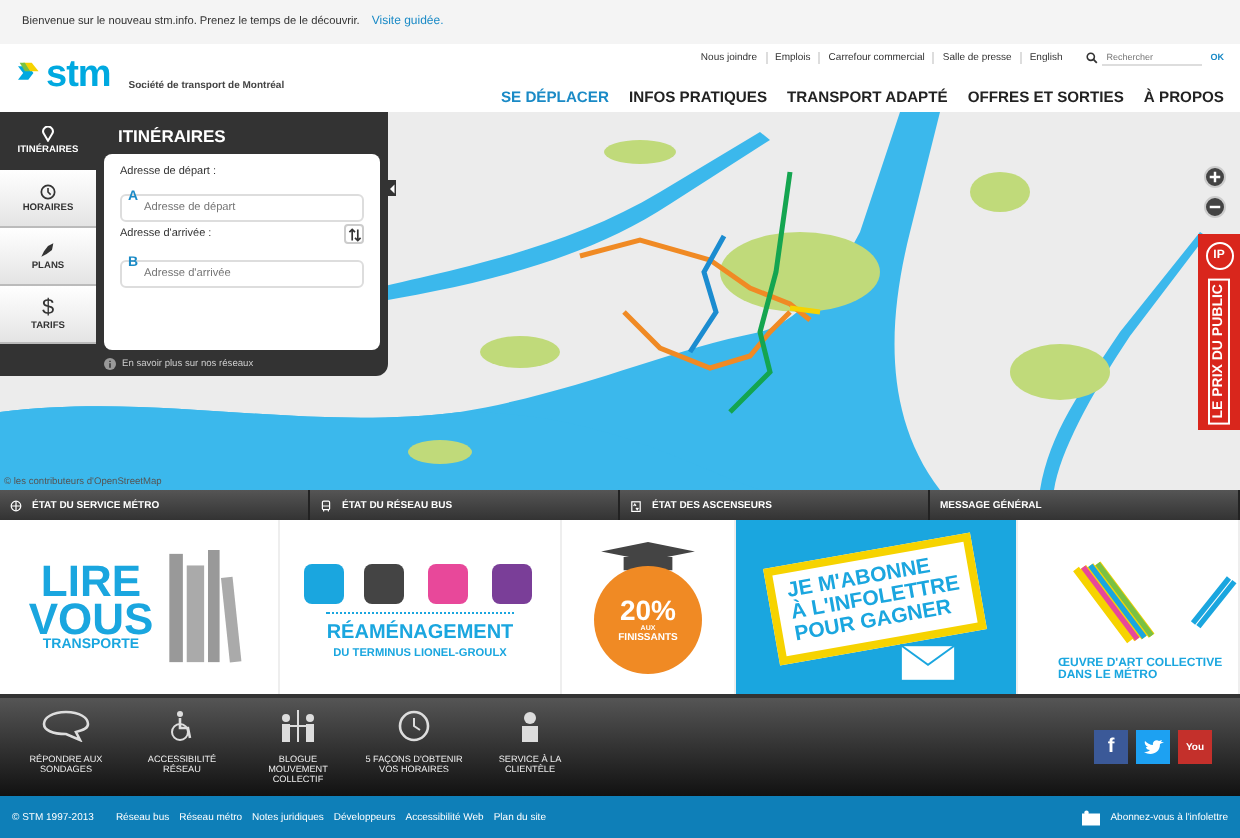 This screenshot has height=838, width=1240. I want to click on pin-icon, so click(48, 133).